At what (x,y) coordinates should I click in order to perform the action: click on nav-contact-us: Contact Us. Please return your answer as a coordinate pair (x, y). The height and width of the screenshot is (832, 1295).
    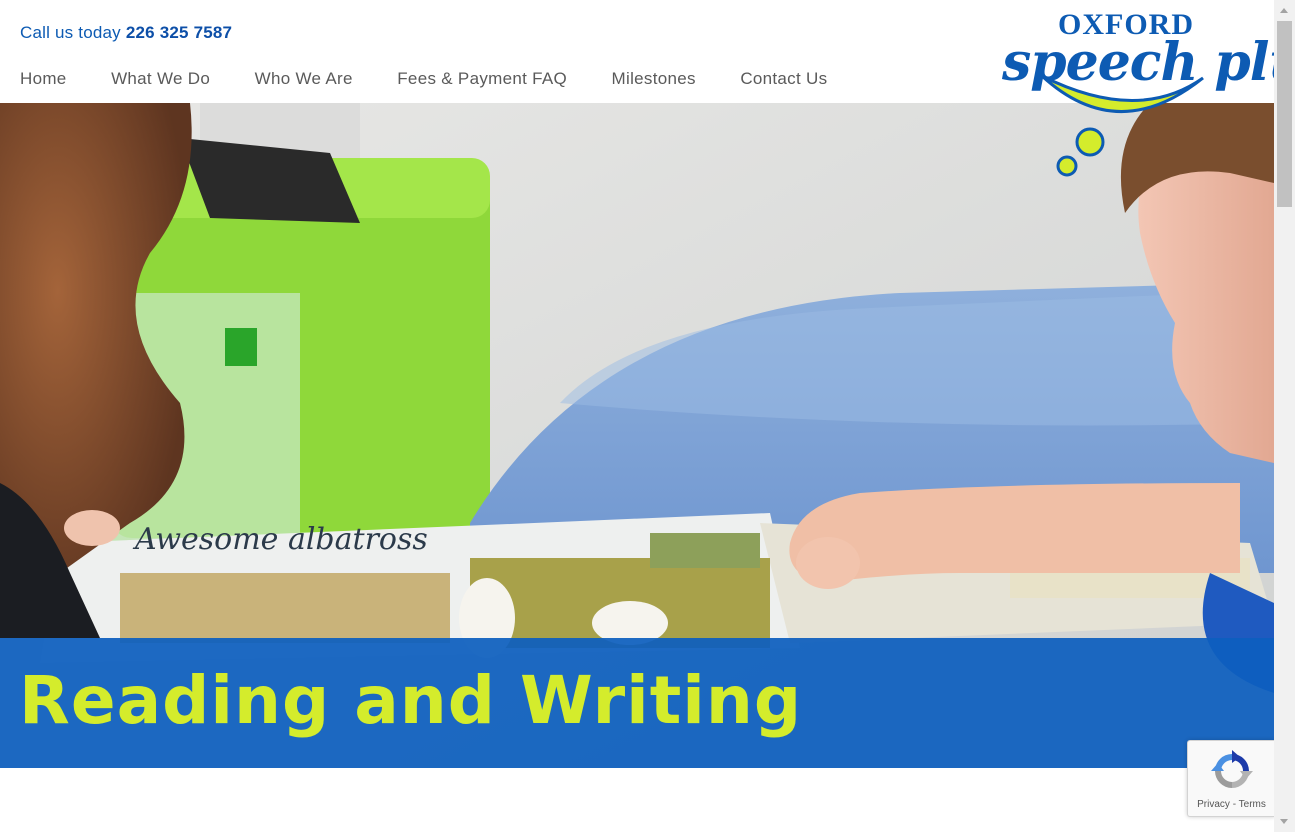
    Looking at the image, I should click on (783, 79).